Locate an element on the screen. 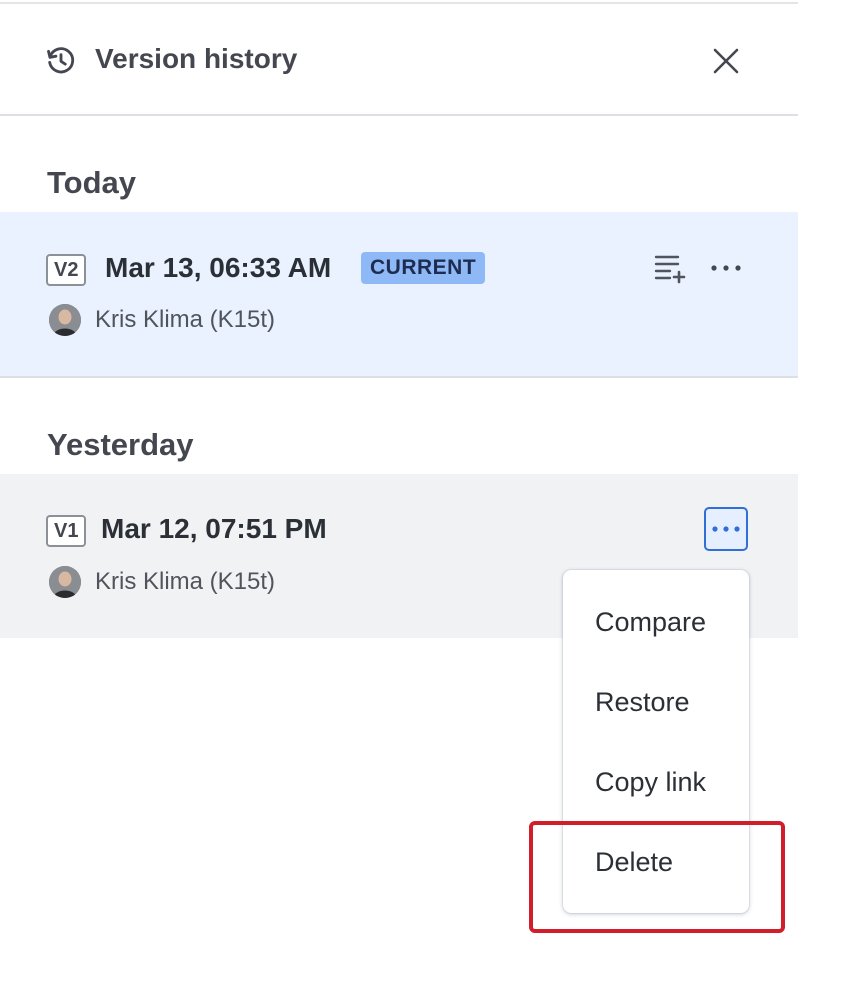 The width and height of the screenshot is (842, 998). close-icon is located at coordinates (726, 61).